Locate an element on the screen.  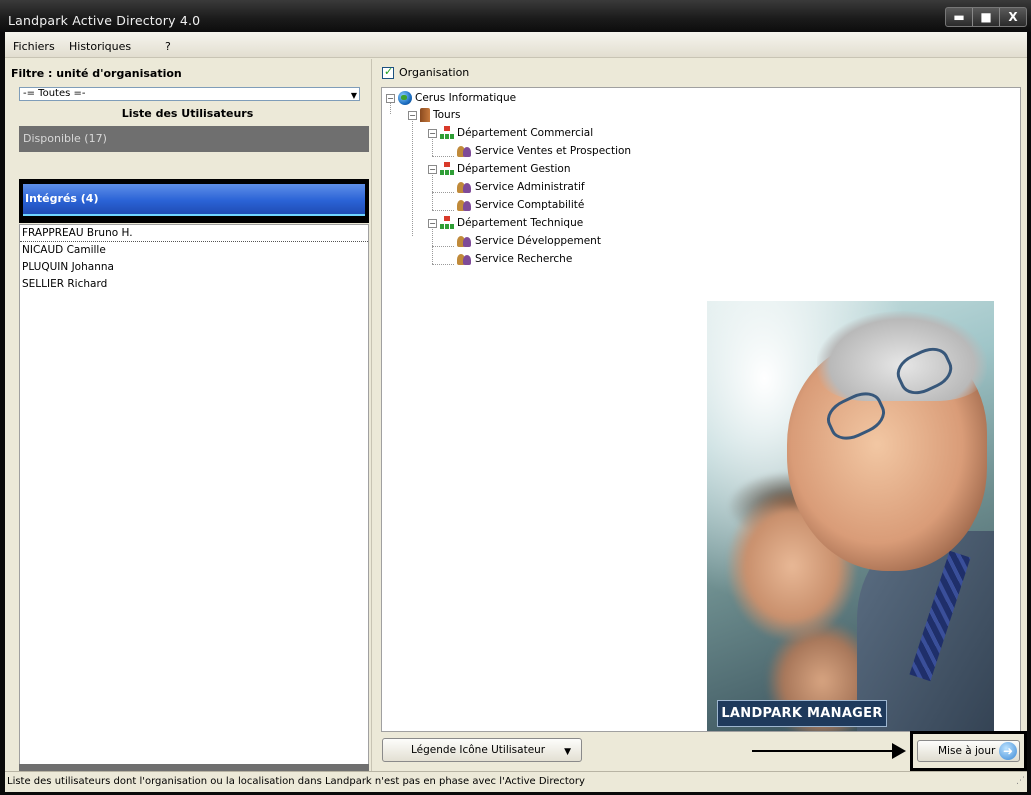
org-unit-filter-value: -= Toutes =- is located at coordinates (54, 93).